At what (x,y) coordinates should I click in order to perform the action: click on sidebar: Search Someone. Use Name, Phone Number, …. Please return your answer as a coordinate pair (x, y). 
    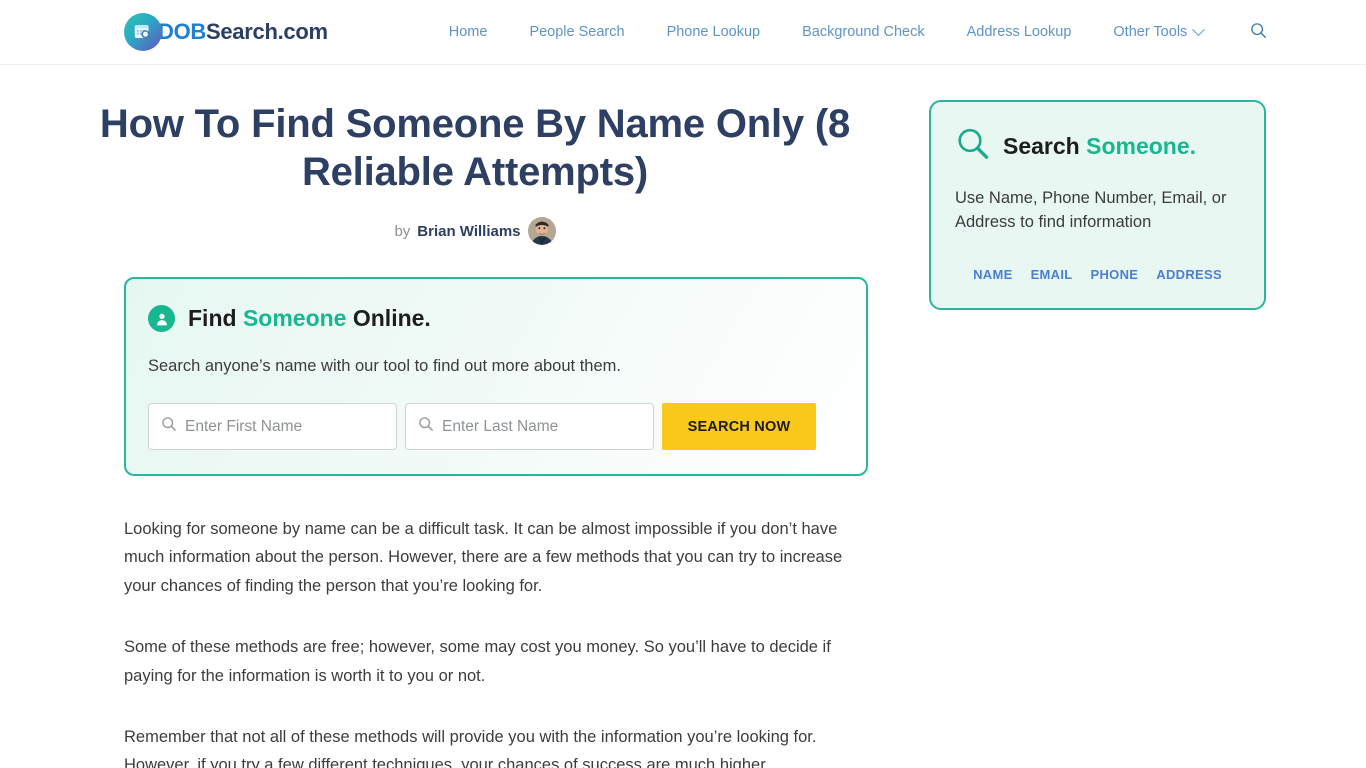
    Looking at the image, I should click on (1097, 187).